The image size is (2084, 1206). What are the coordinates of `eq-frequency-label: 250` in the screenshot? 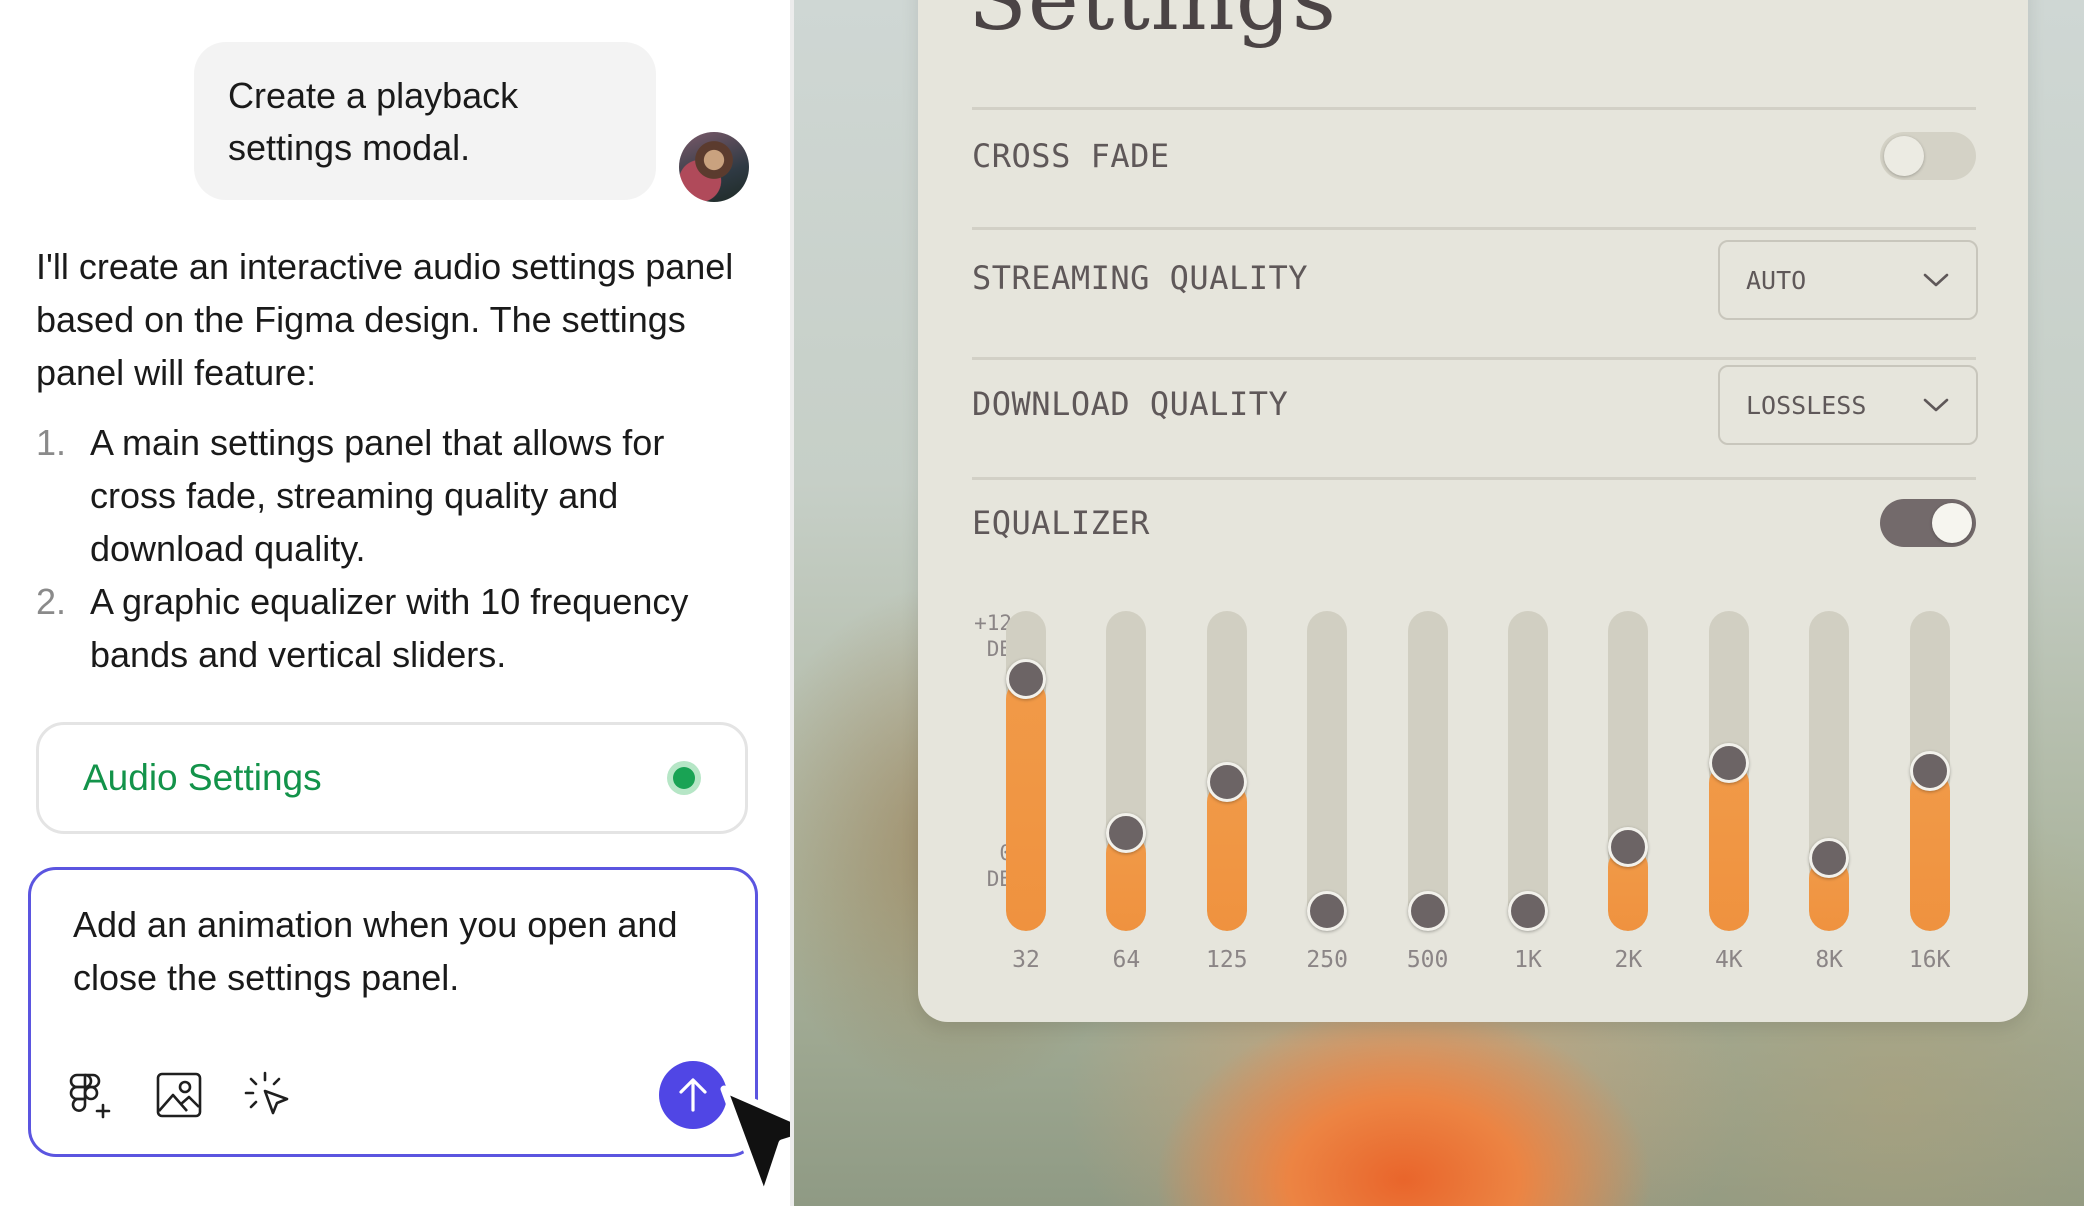 It's located at (1327, 960).